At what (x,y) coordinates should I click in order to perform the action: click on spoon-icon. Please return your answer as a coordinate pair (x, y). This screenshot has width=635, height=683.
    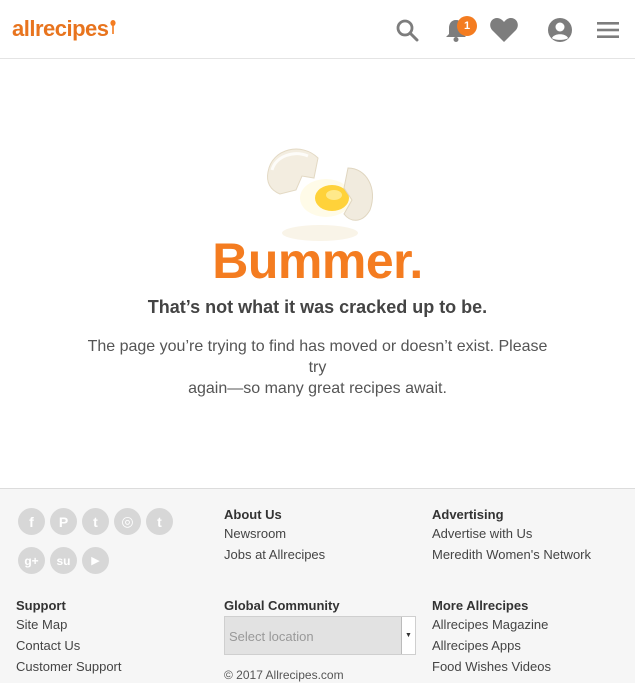
    Looking at the image, I should click on (112, 27).